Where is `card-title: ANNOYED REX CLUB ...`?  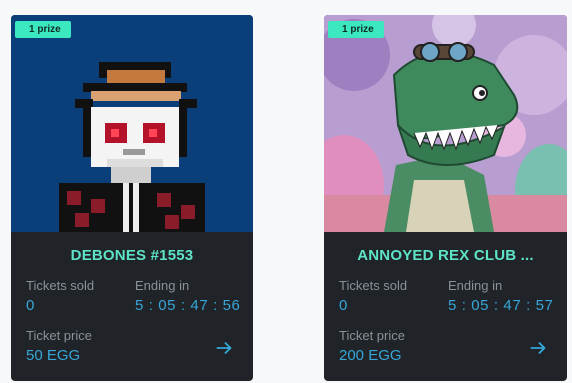 card-title: ANNOYED REX CLUB ... is located at coordinates (445, 255).